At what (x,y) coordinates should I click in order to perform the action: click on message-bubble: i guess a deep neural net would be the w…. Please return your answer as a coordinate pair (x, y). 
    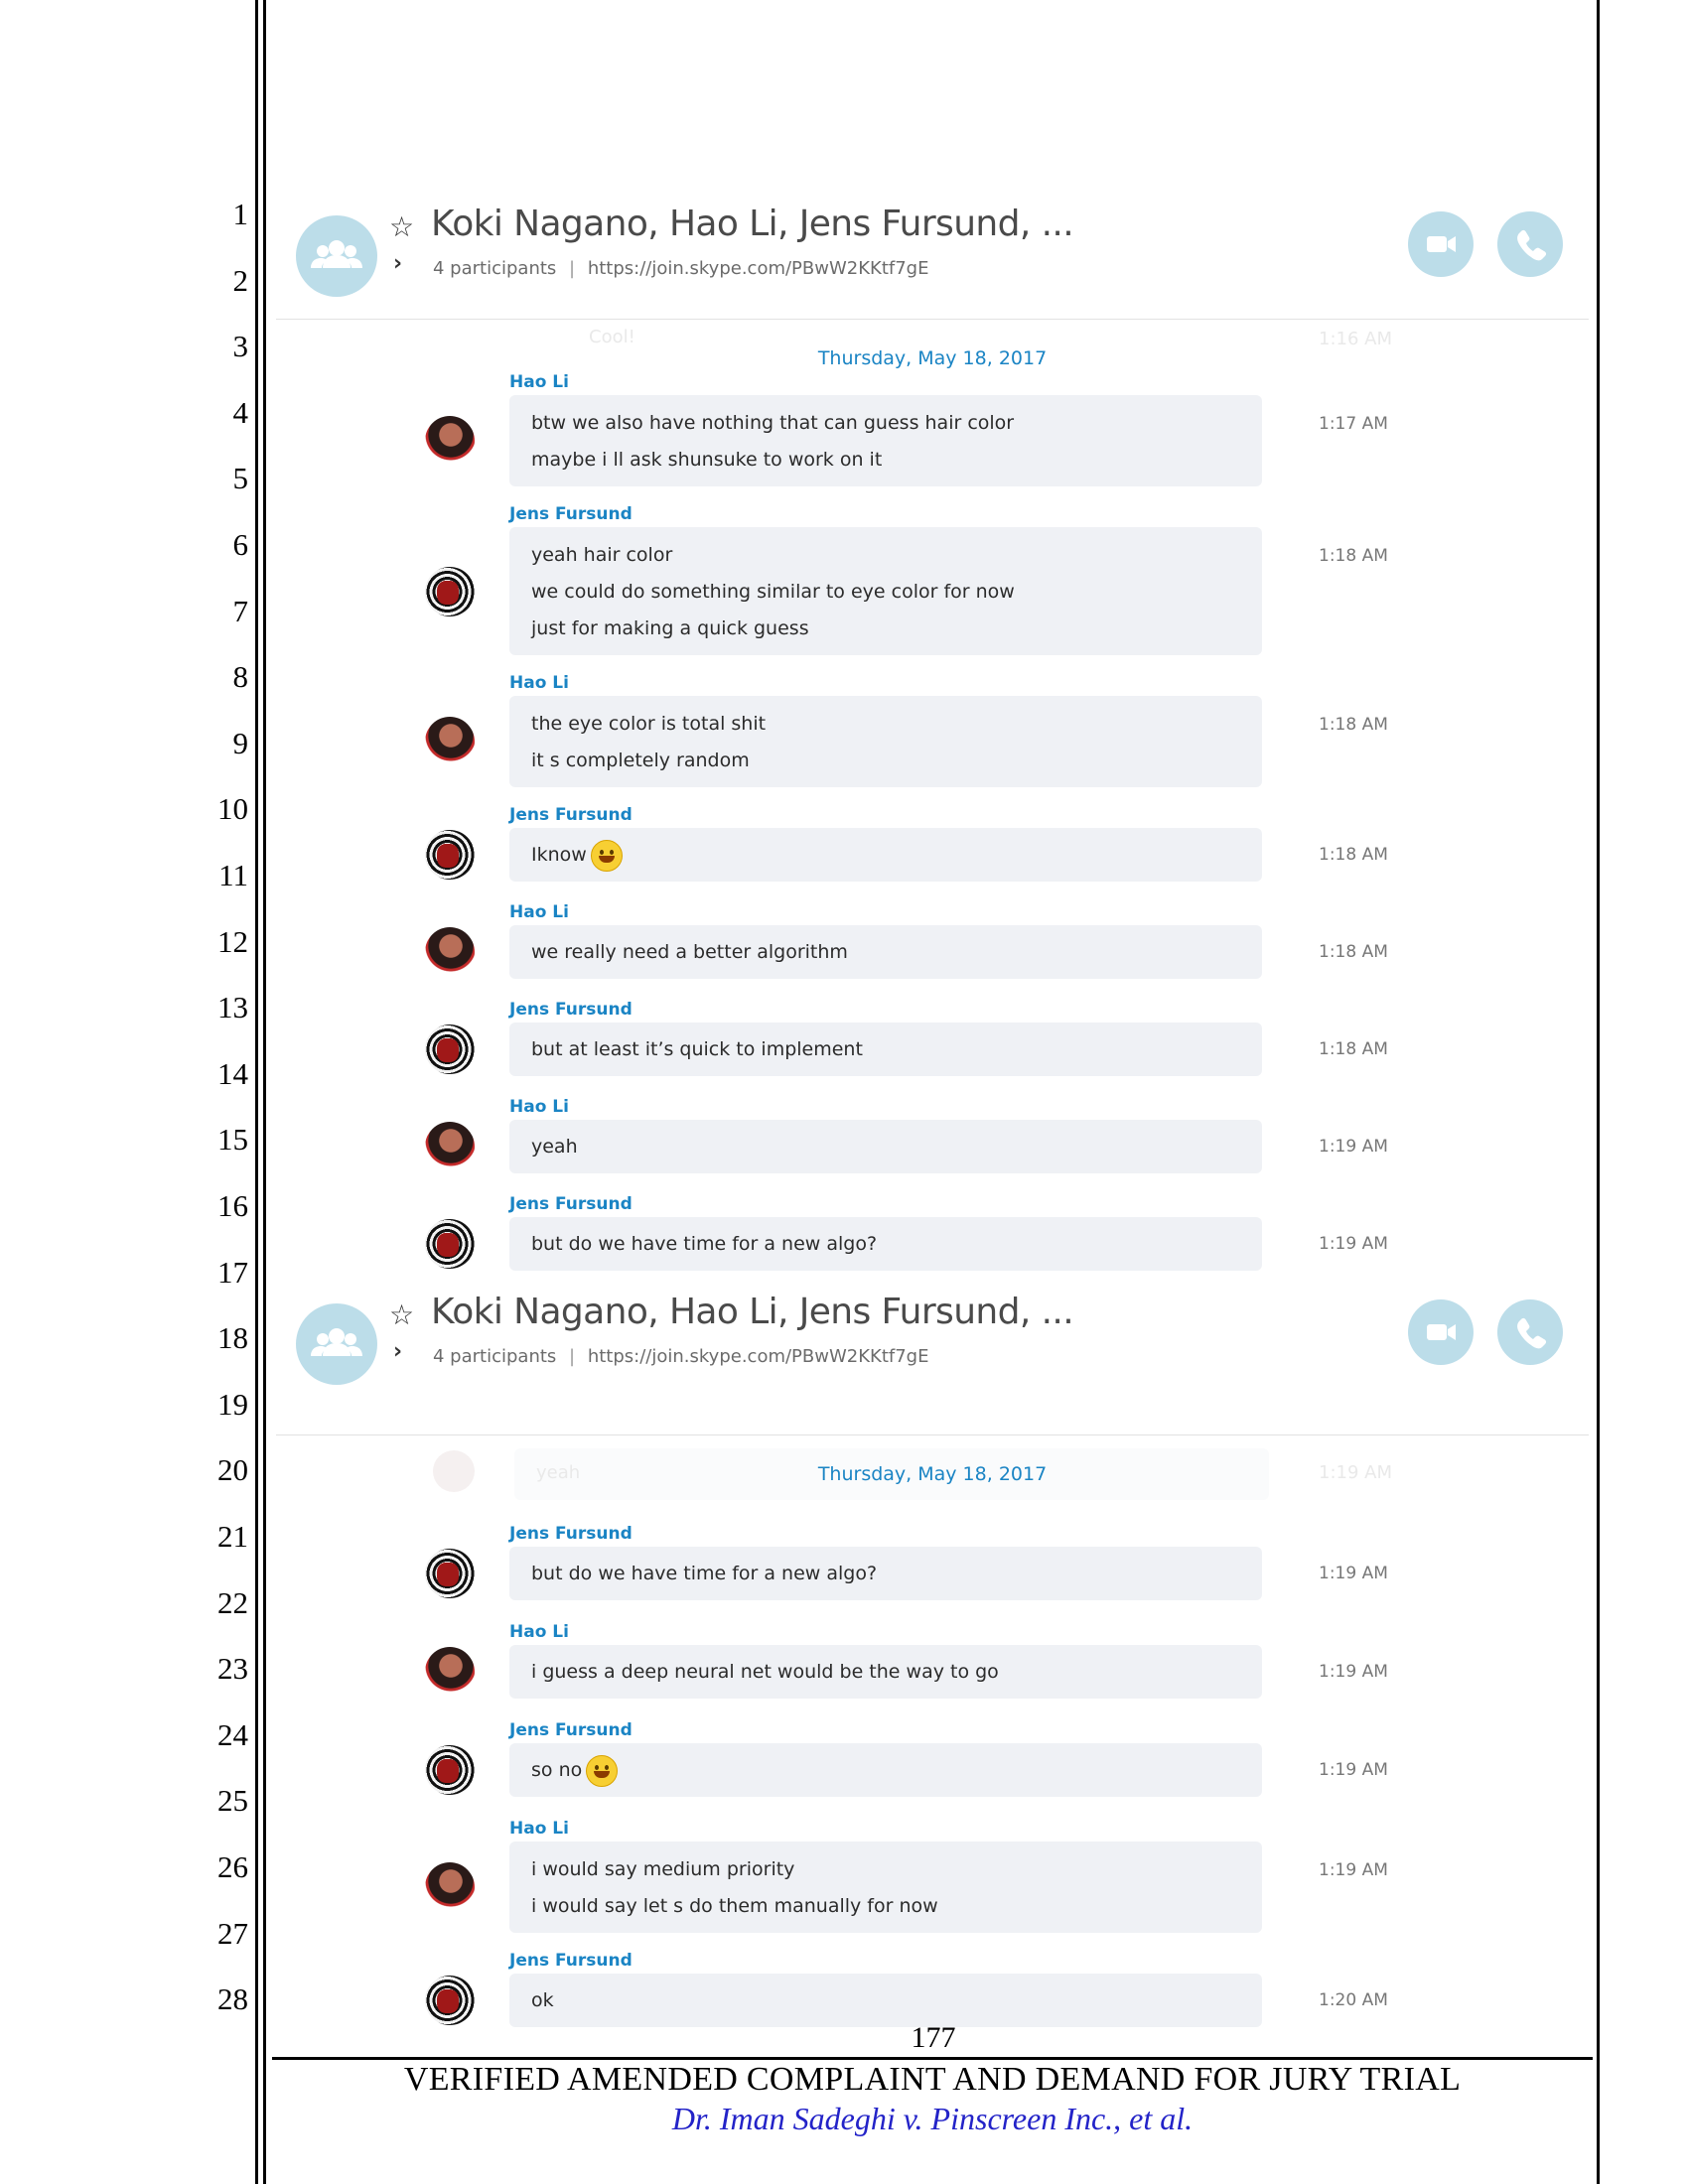
    Looking at the image, I should click on (885, 1672).